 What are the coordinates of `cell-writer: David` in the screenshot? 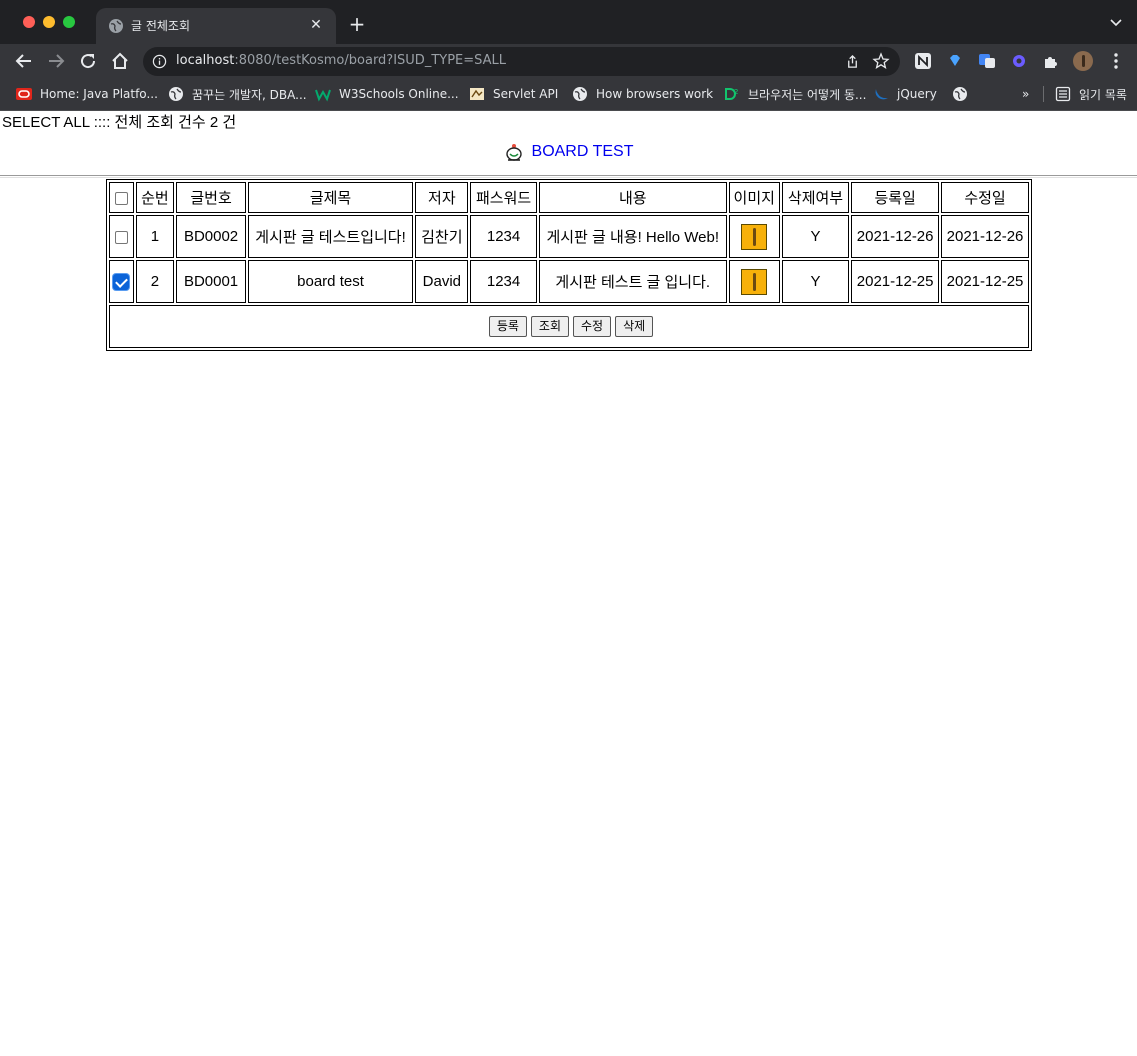 It's located at (442, 281).